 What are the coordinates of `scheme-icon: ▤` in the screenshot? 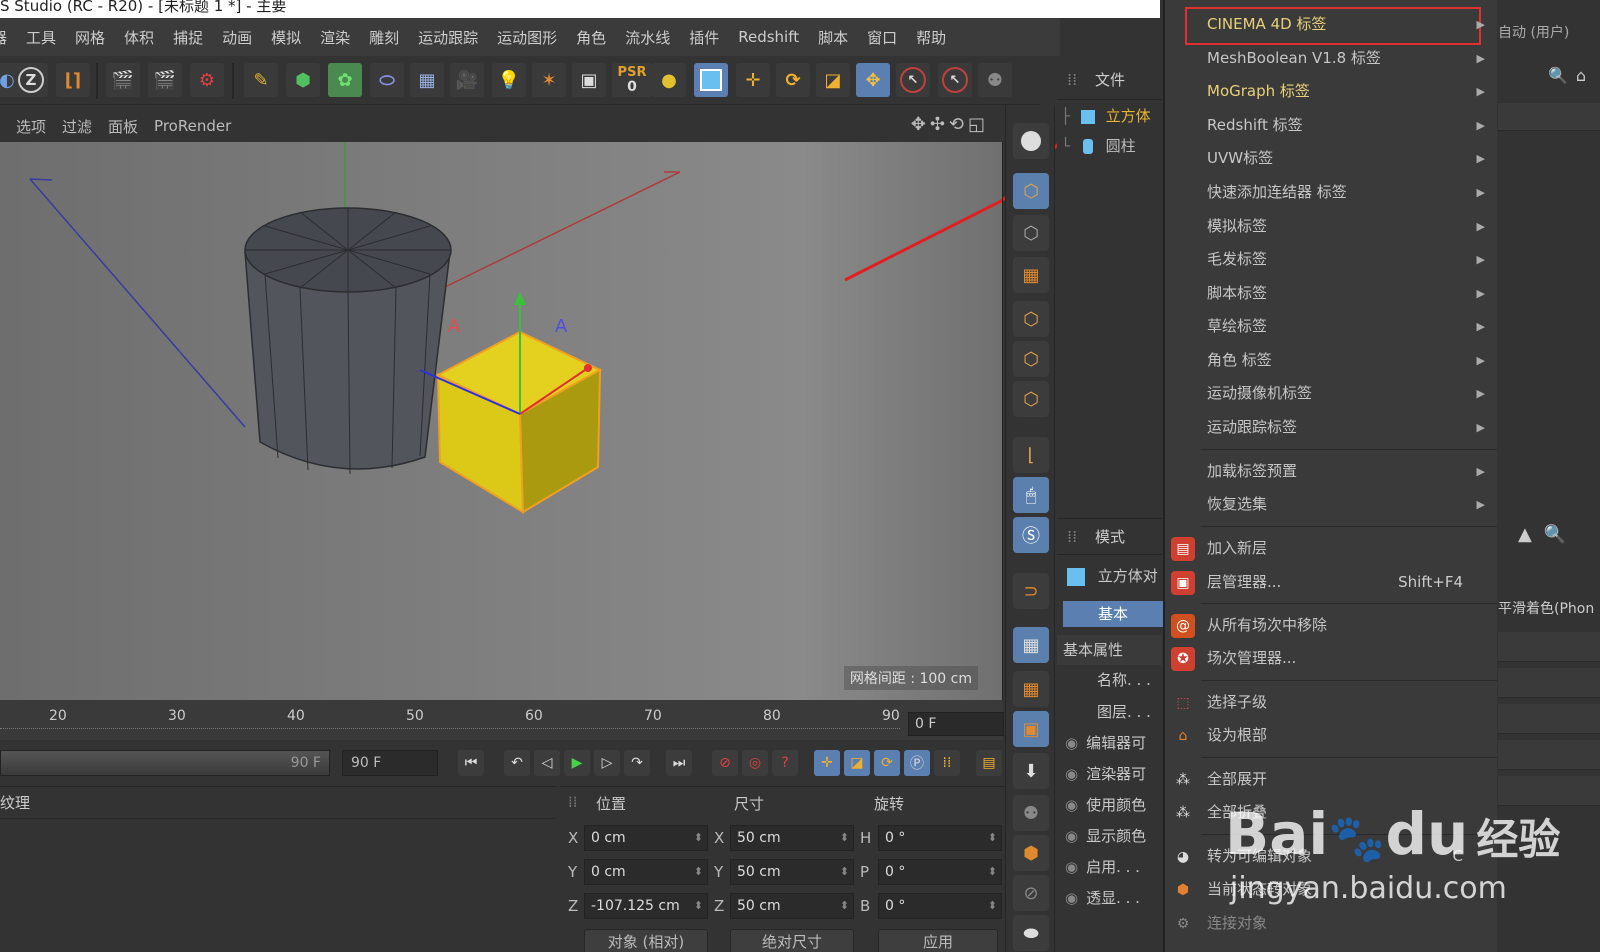 It's located at (989, 763).